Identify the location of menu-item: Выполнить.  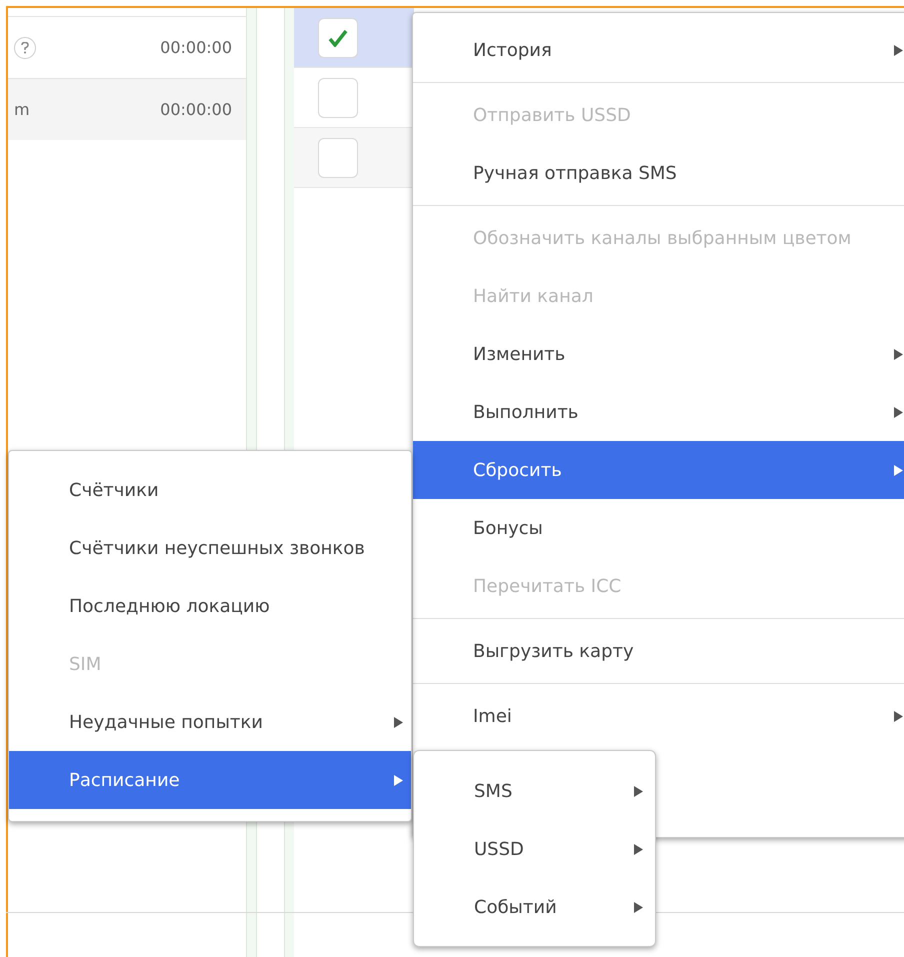
(658, 412).